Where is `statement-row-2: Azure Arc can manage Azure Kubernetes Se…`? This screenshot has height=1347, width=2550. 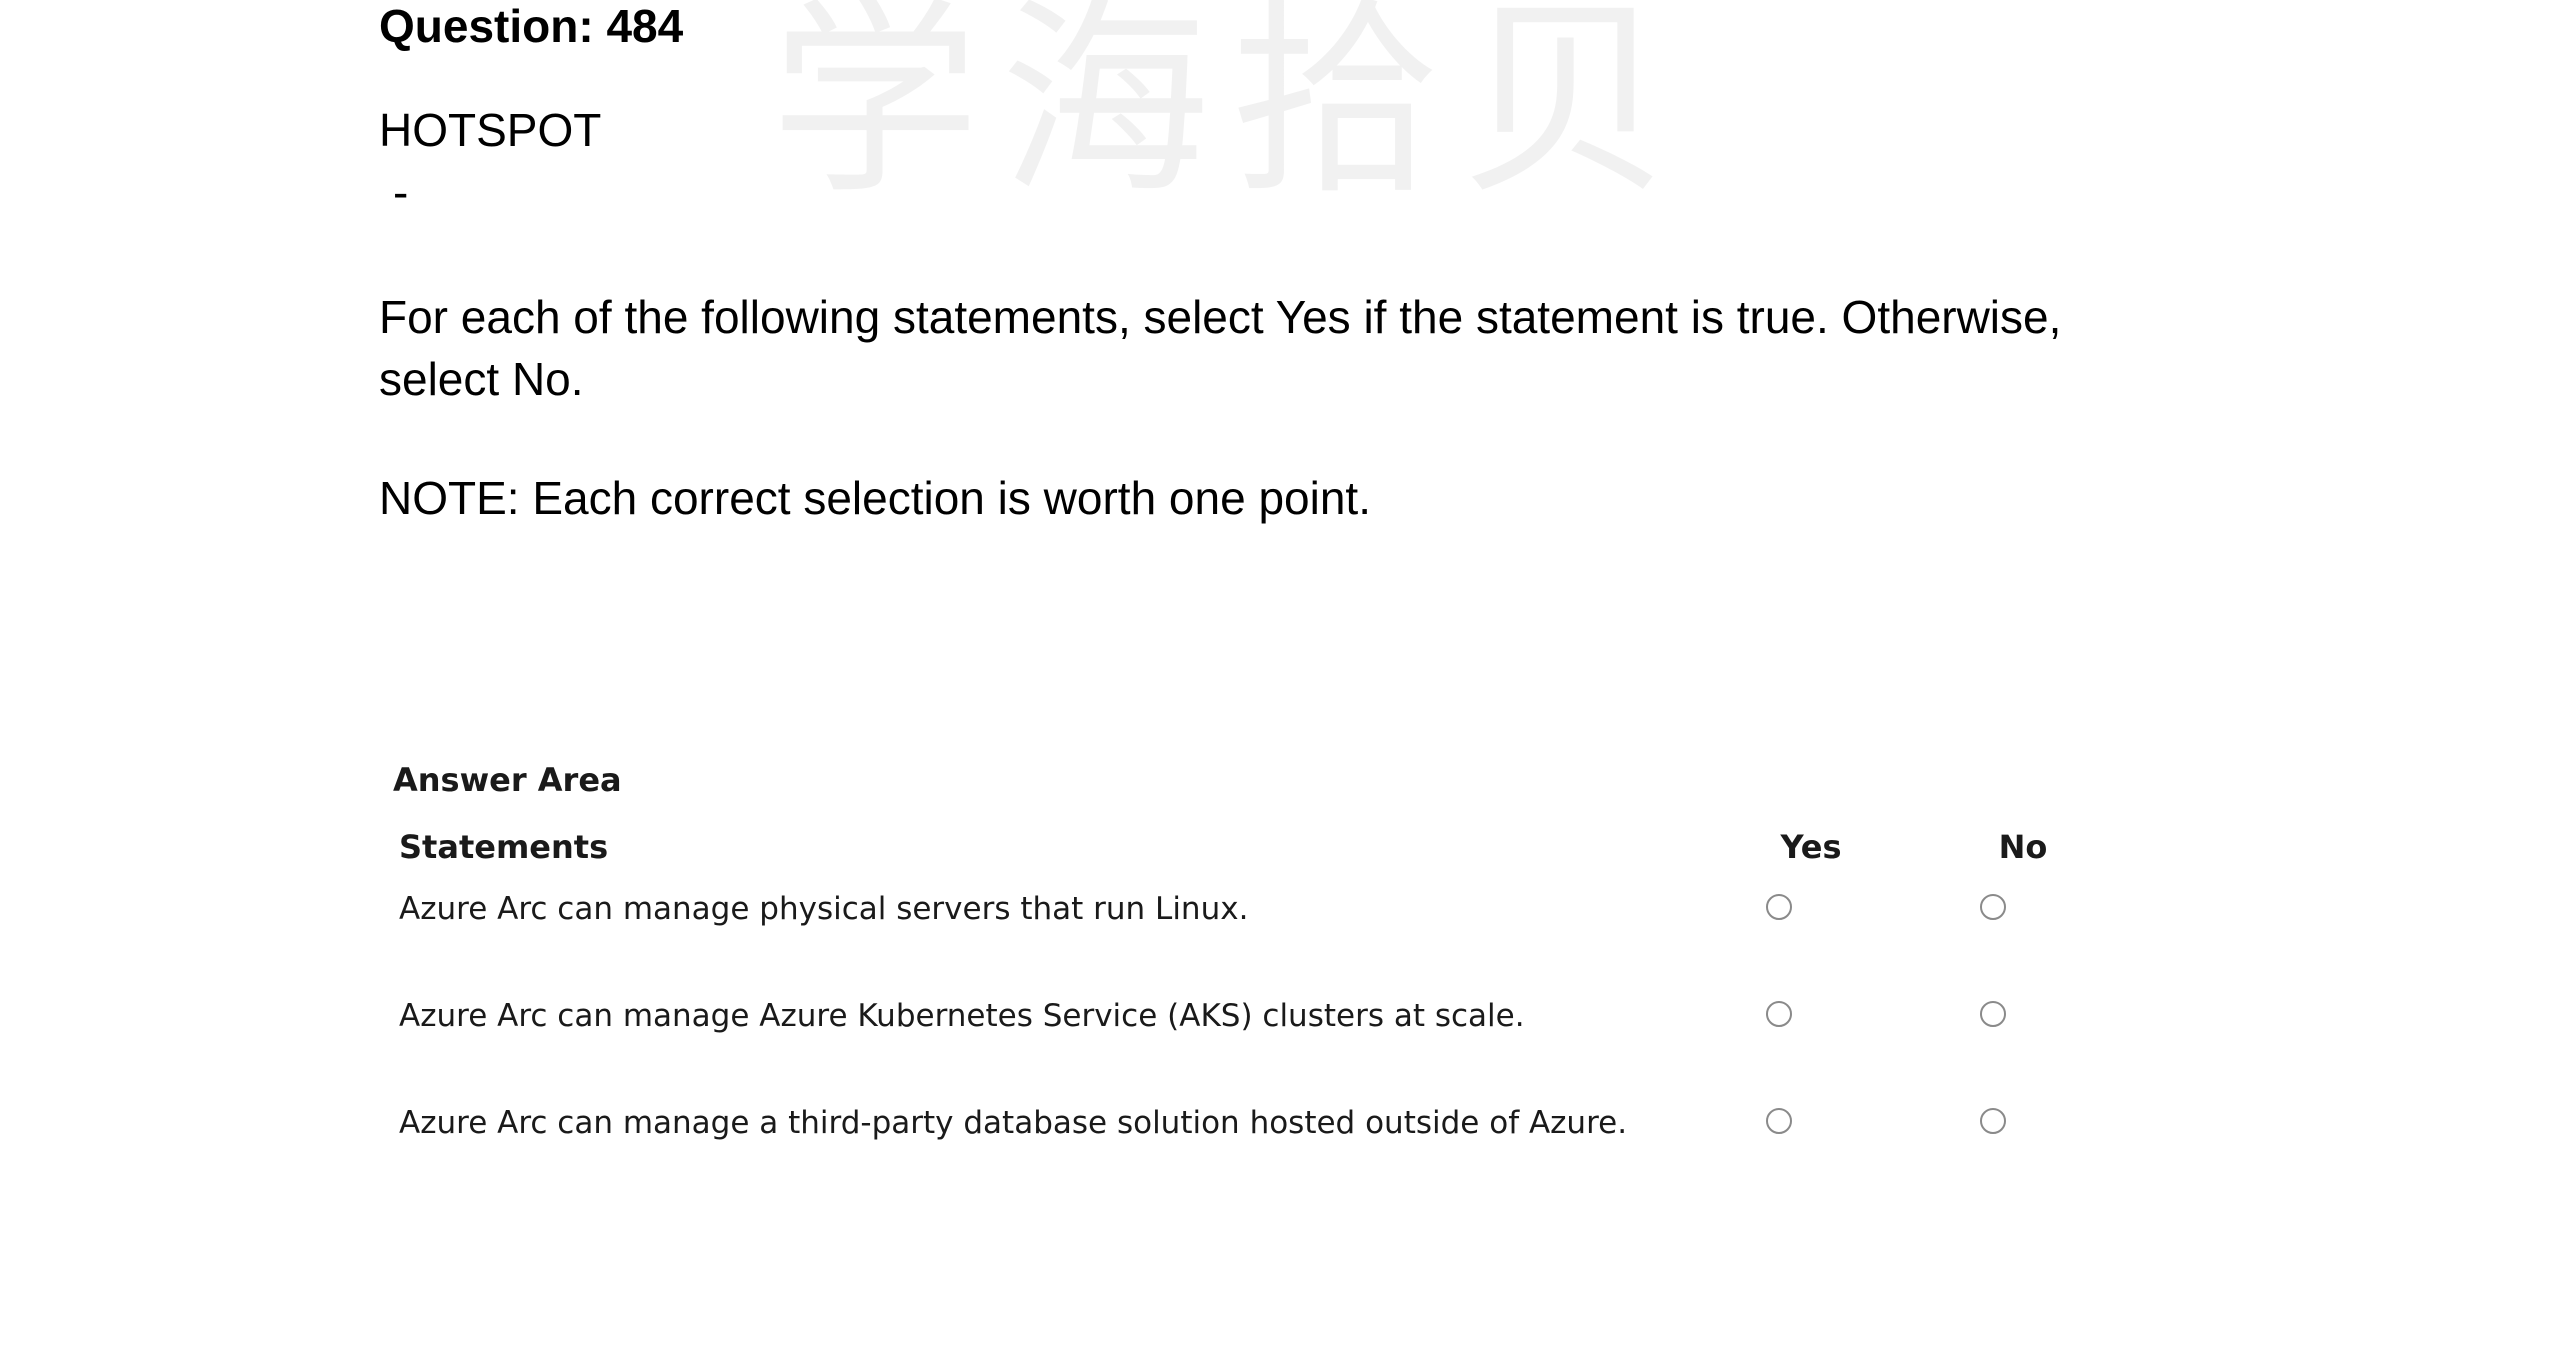
statement-row-2: Azure Arc can manage Azure Kubernetes Se… is located at coordinates (1213, 1016).